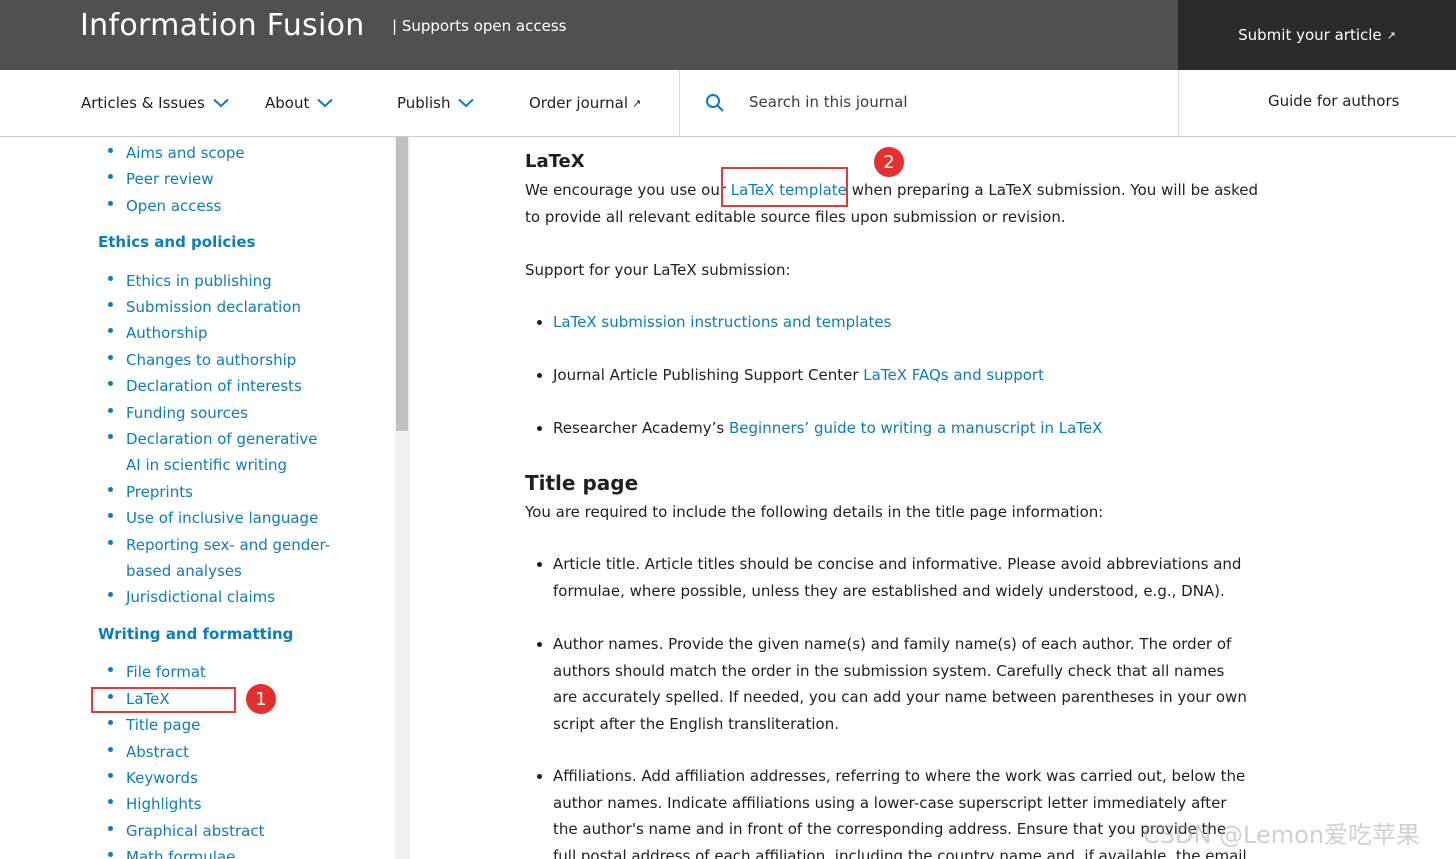 The image size is (1456, 859). What do you see at coordinates (287, 103) in the screenshot?
I see `nav-label: About` at bounding box center [287, 103].